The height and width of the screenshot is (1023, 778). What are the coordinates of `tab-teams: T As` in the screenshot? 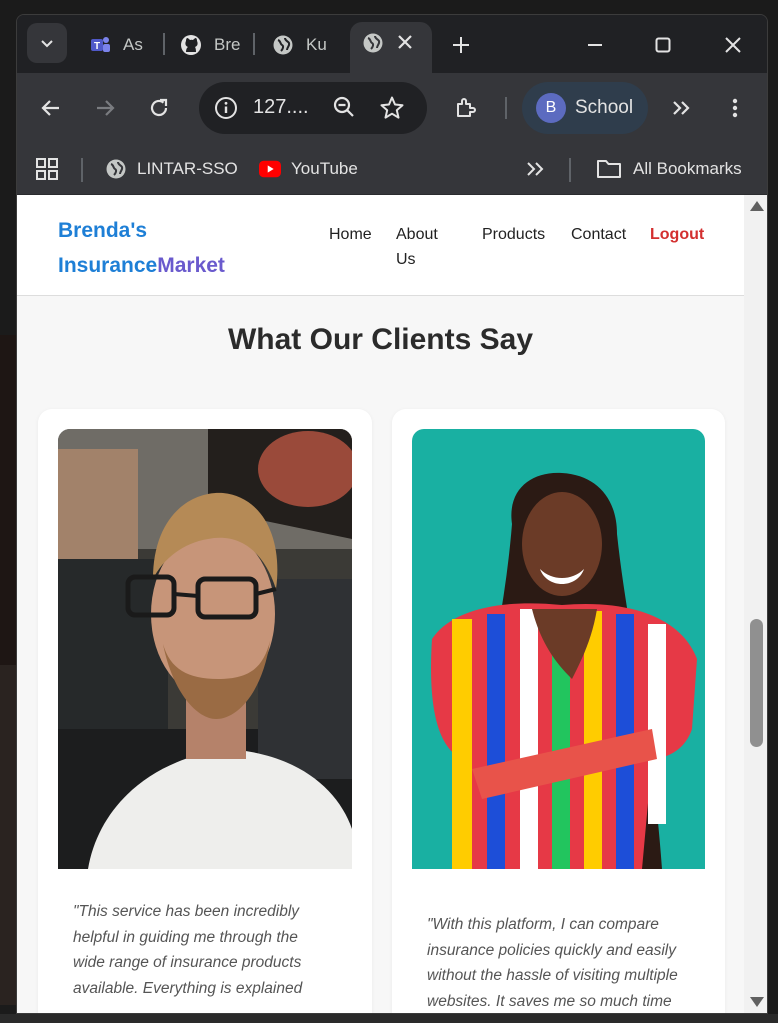 It's located at (120, 45).